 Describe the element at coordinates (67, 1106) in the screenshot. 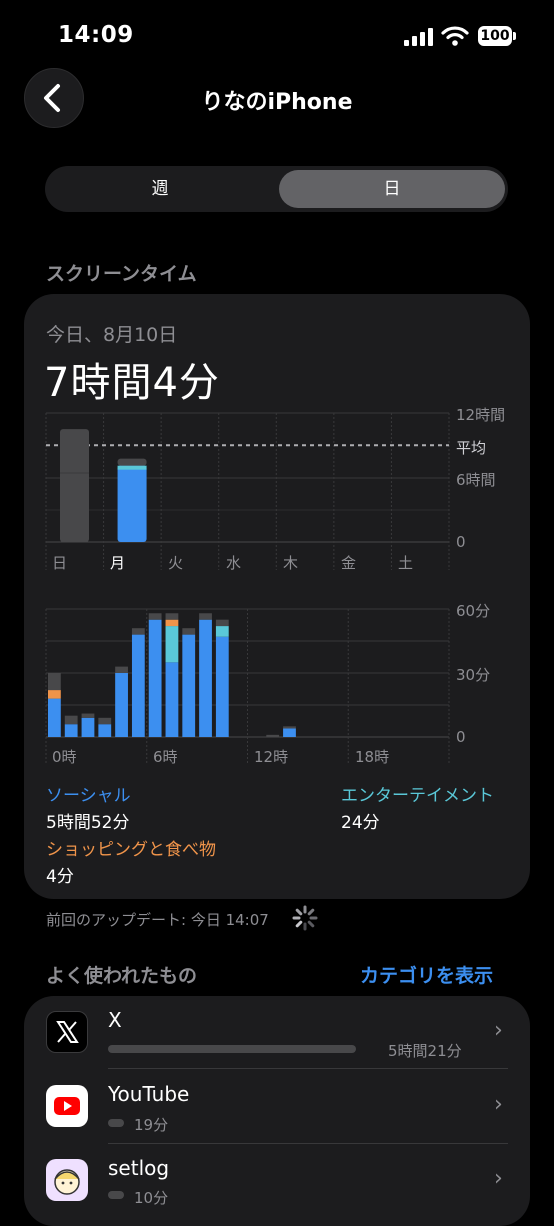

I see `youtube-app-icon` at that location.